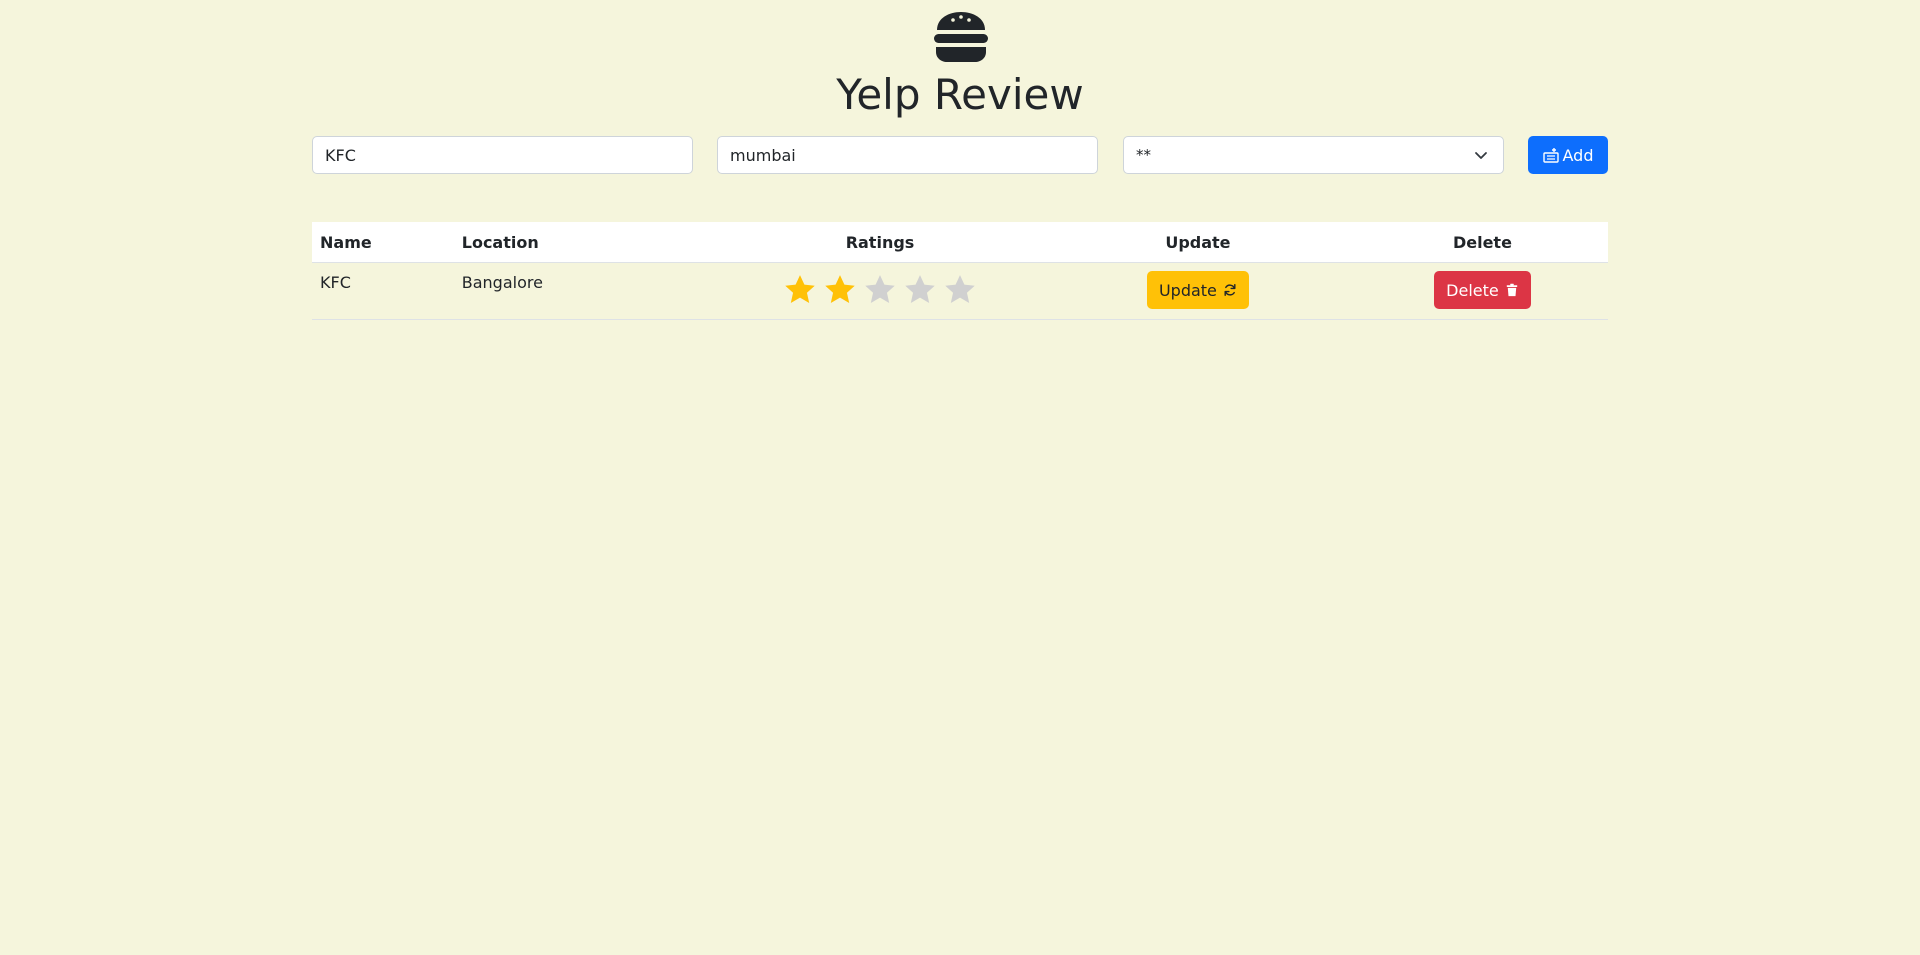  I want to click on update-button: Update, so click(1197, 290).